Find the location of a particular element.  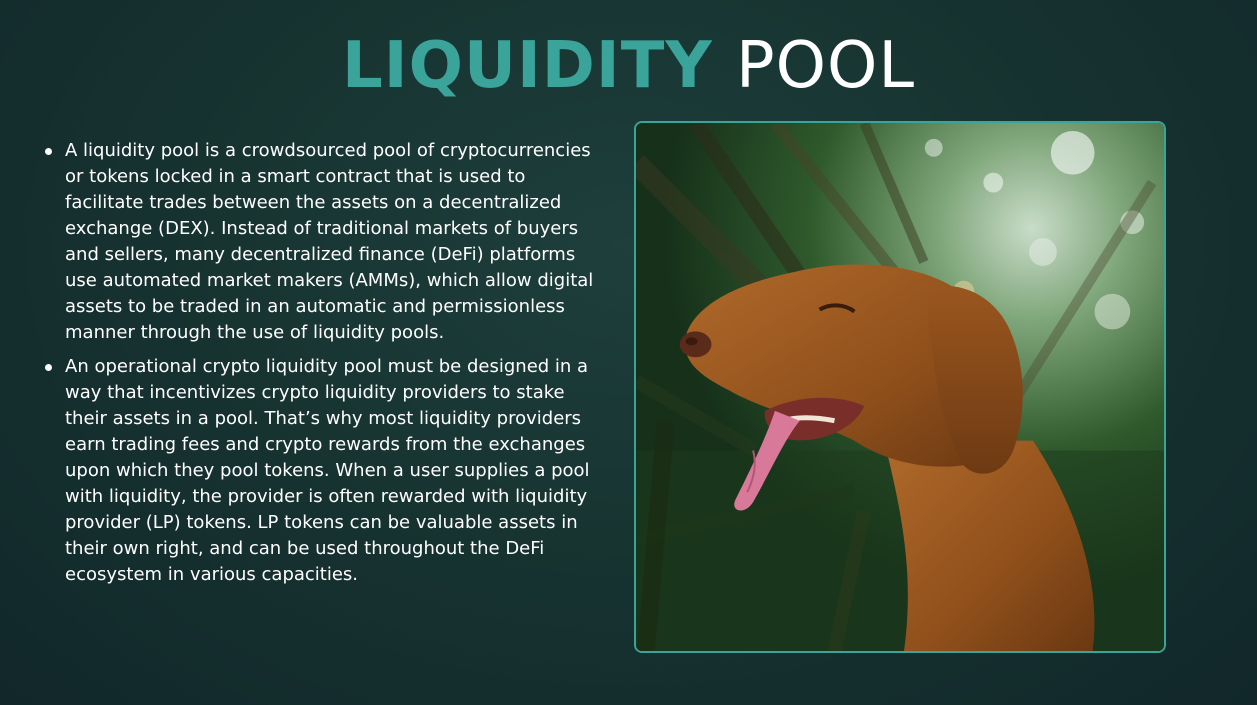

slide-title: LIQUIDITY POOL is located at coordinates (628, 66).